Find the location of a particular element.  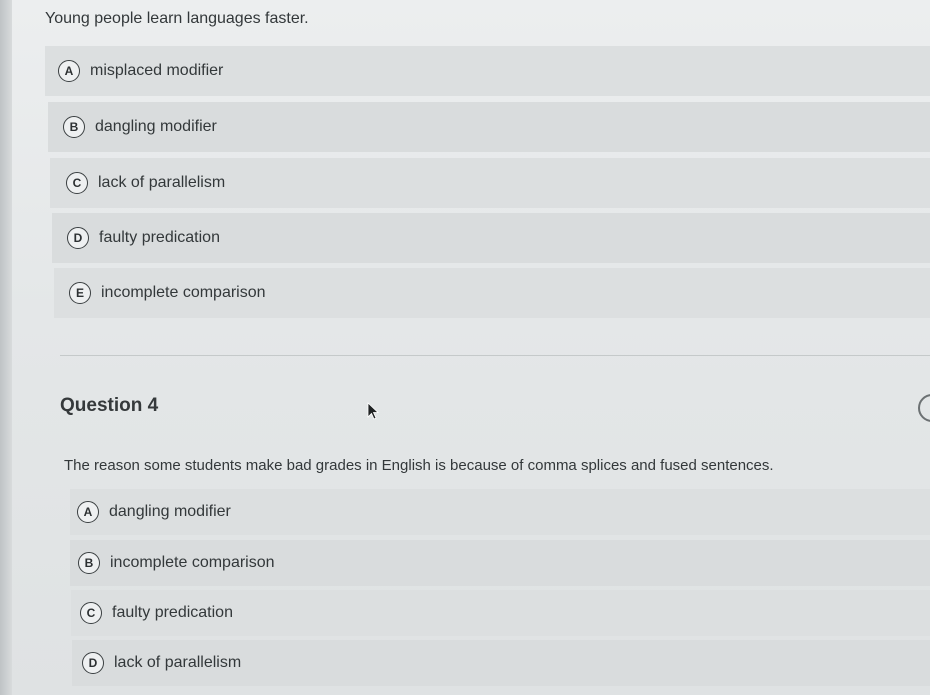

question-4-option-a: A dangling modifier is located at coordinates (500, 512).